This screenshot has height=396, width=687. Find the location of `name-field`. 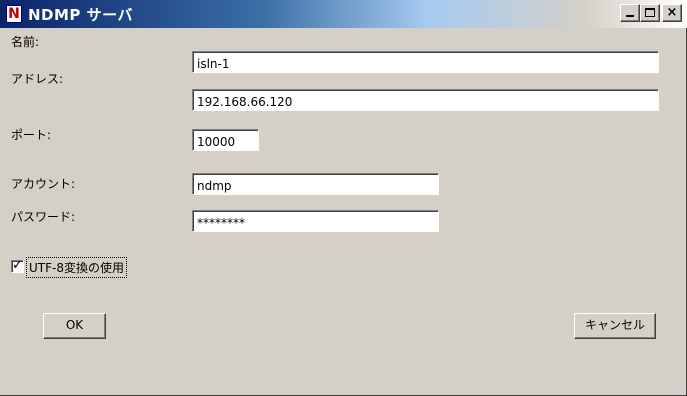

name-field is located at coordinates (425, 62).